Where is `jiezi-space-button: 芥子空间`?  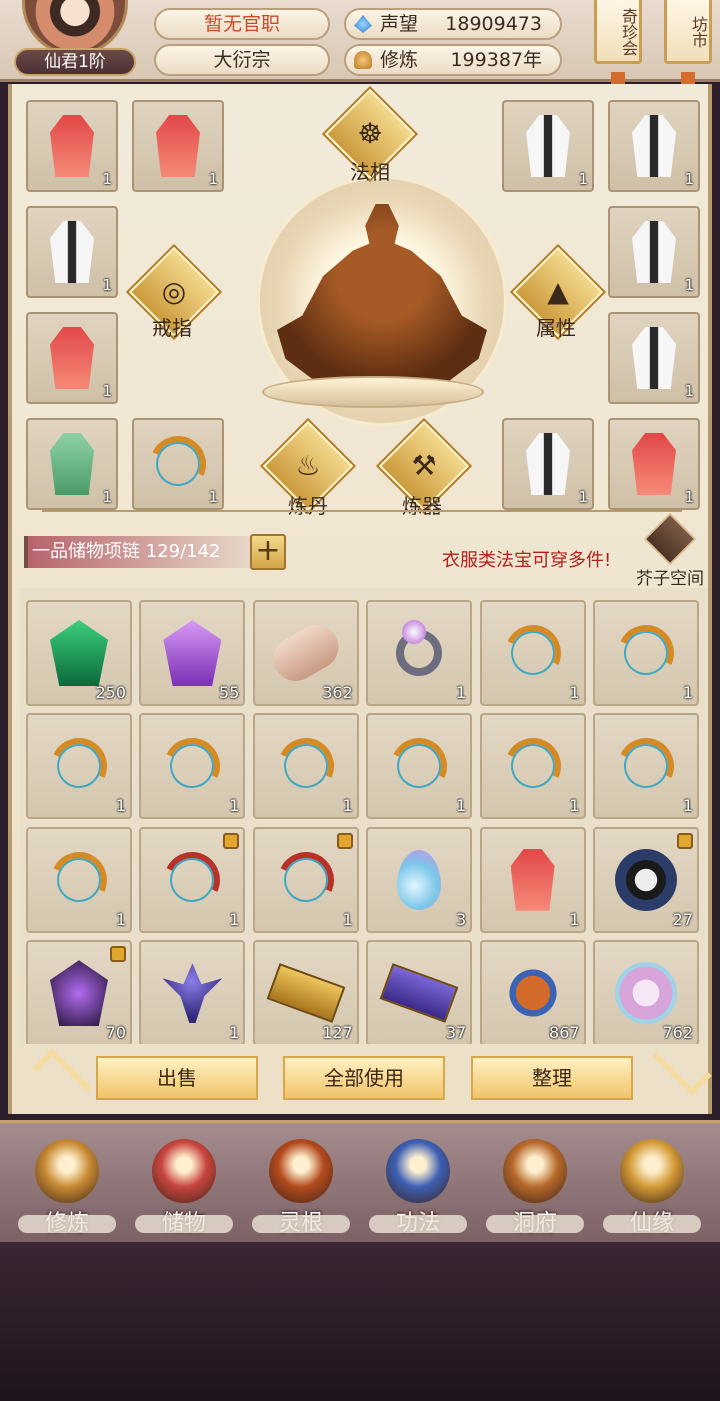 jiezi-space-button: 芥子空间 is located at coordinates (670, 550).